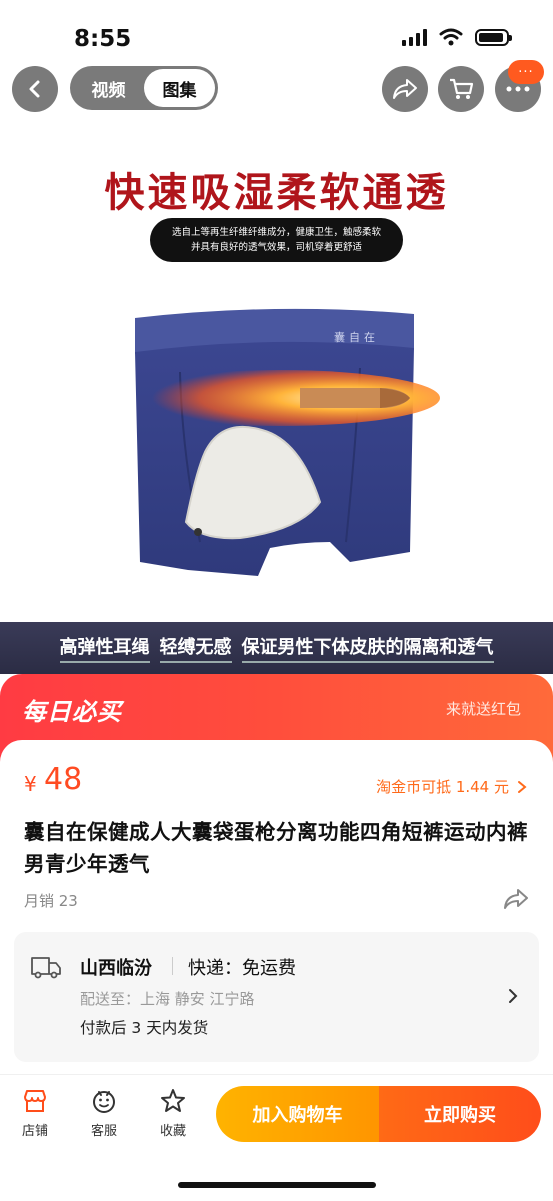  What do you see at coordinates (173, 1100) in the screenshot?
I see `star-icon` at bounding box center [173, 1100].